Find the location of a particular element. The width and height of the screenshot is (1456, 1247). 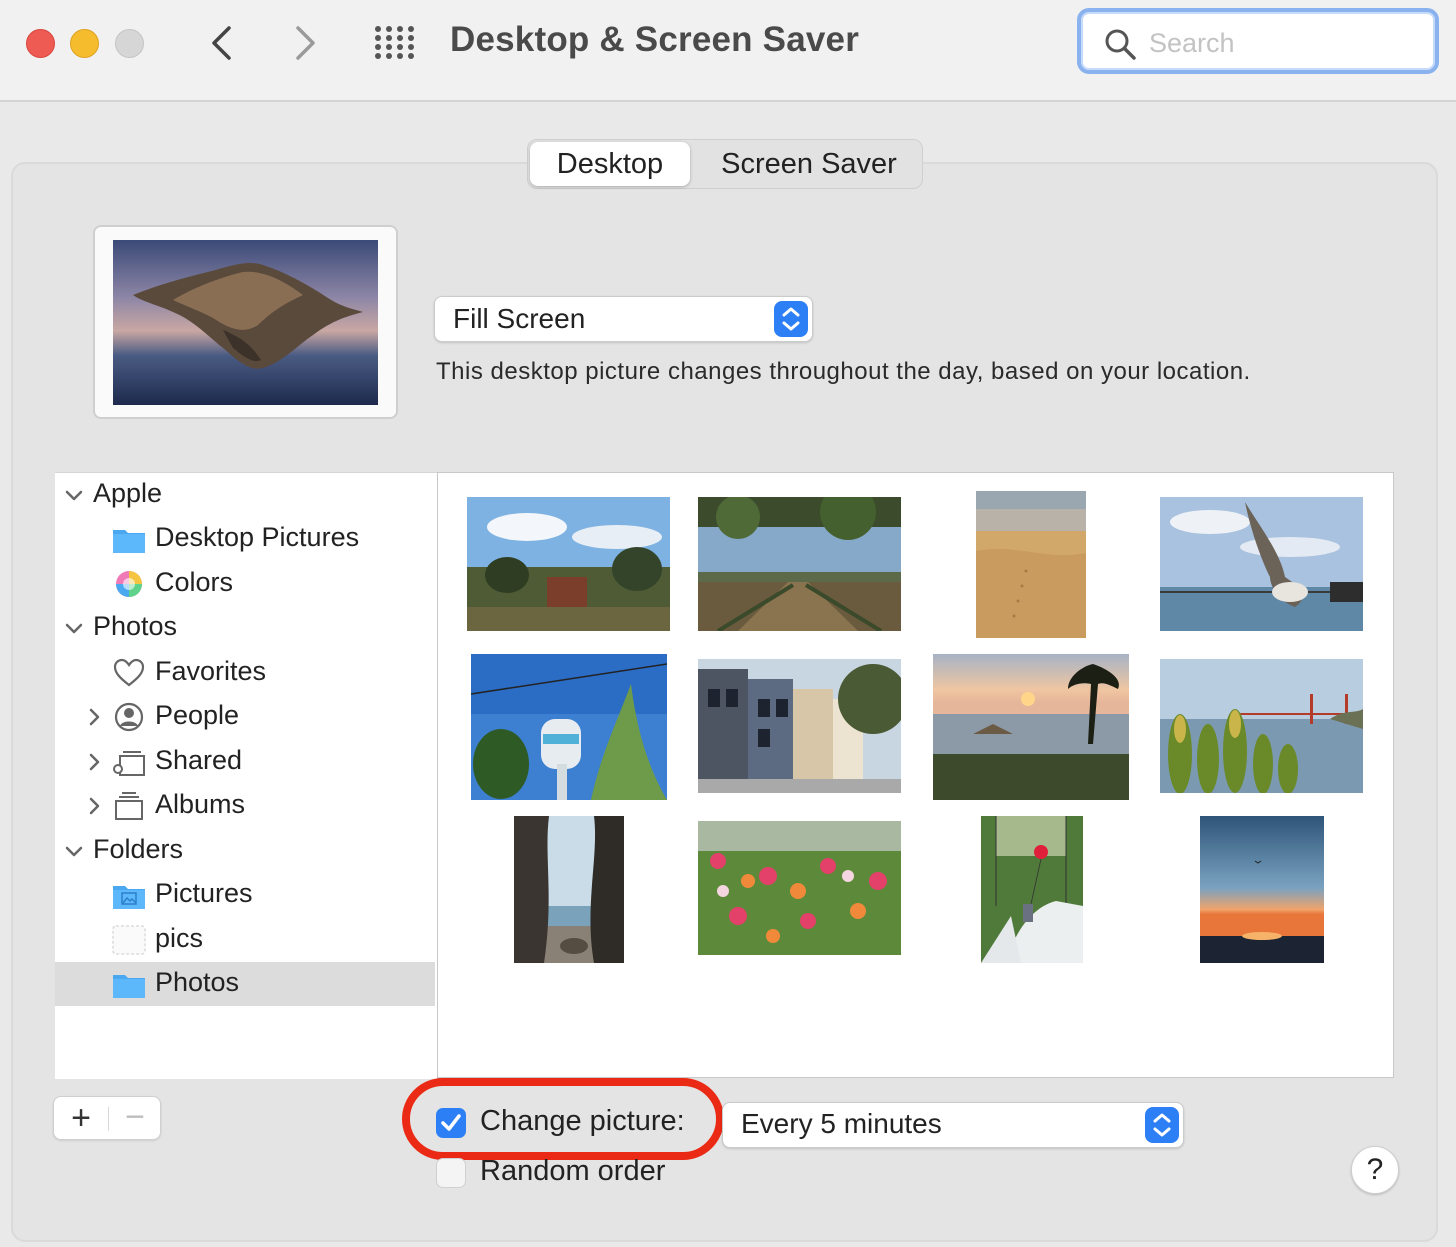

thumbnail-row-houses is located at coordinates (799, 726).